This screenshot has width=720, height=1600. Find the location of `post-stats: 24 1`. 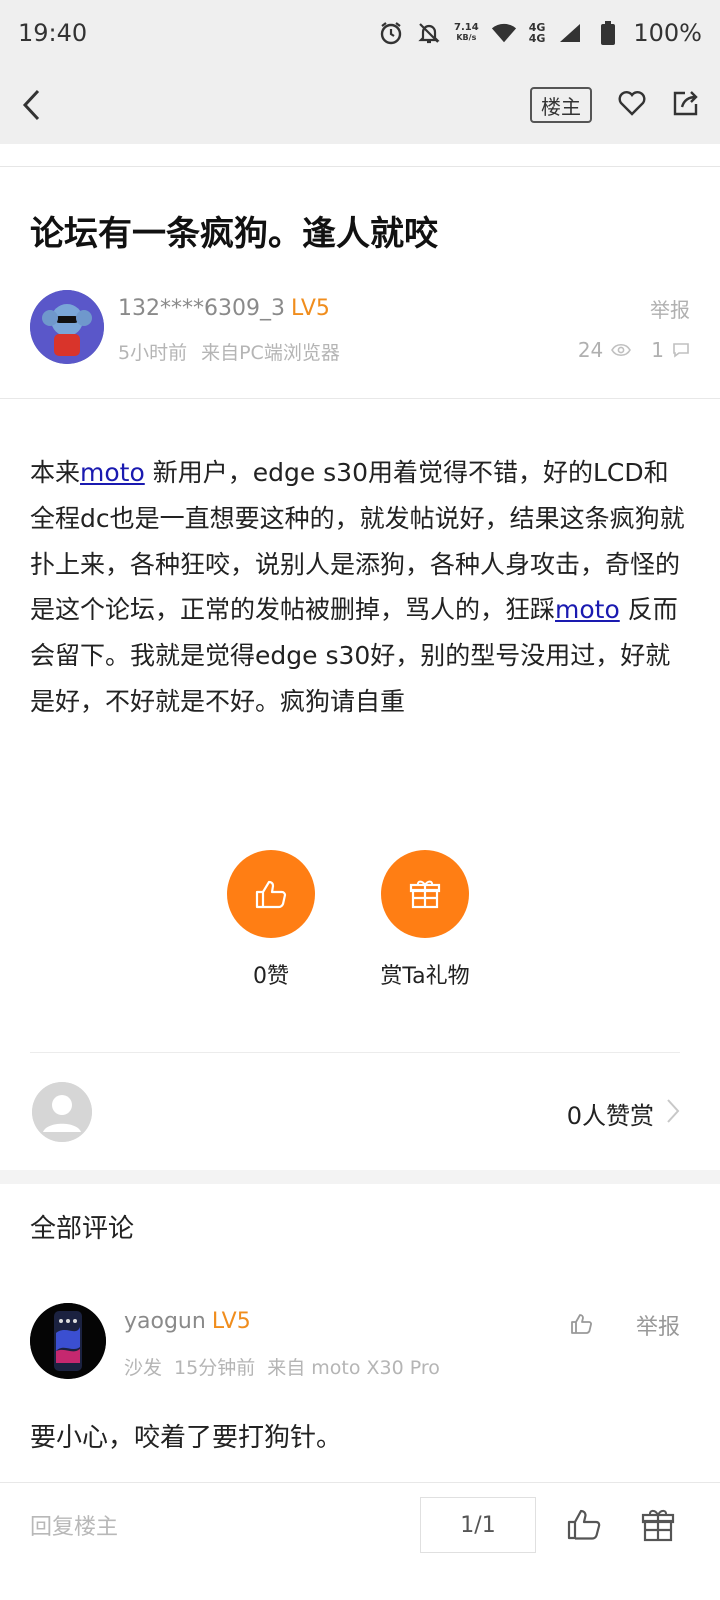

post-stats: 24 1 is located at coordinates (634, 350).